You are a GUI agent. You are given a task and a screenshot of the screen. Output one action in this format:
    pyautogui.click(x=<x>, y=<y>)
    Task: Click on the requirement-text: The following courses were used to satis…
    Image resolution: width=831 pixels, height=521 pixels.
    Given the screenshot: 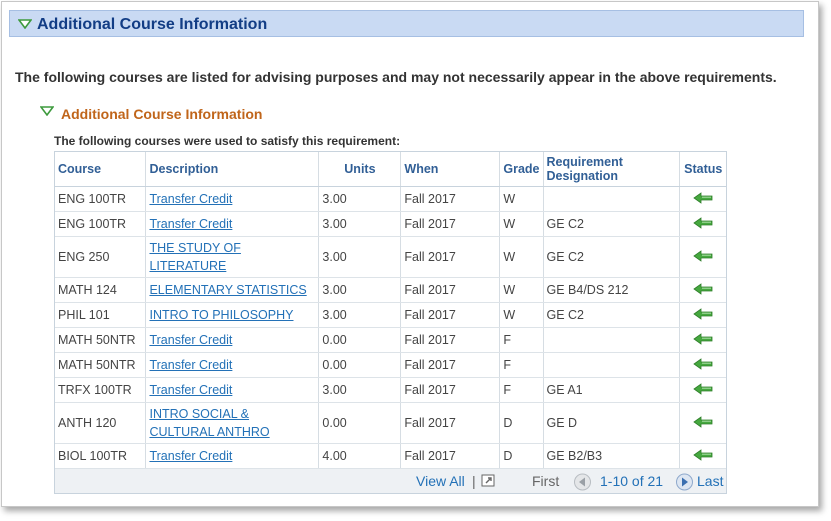 What is the action you would take?
    pyautogui.click(x=227, y=141)
    